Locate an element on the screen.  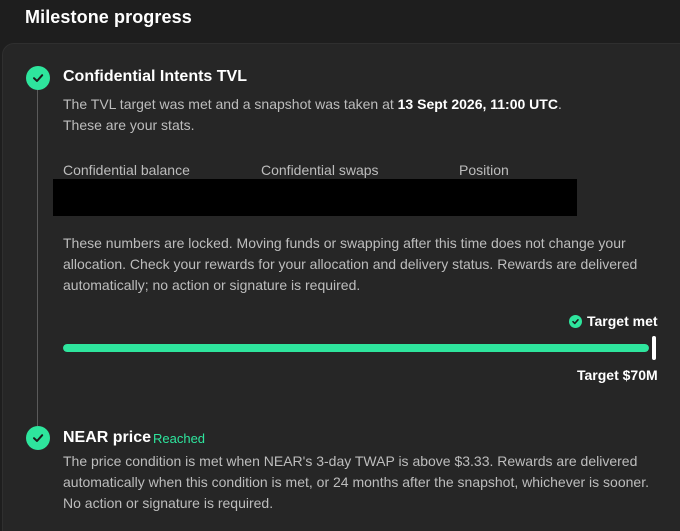
stats-intro: These are your stats. is located at coordinates (129, 125).